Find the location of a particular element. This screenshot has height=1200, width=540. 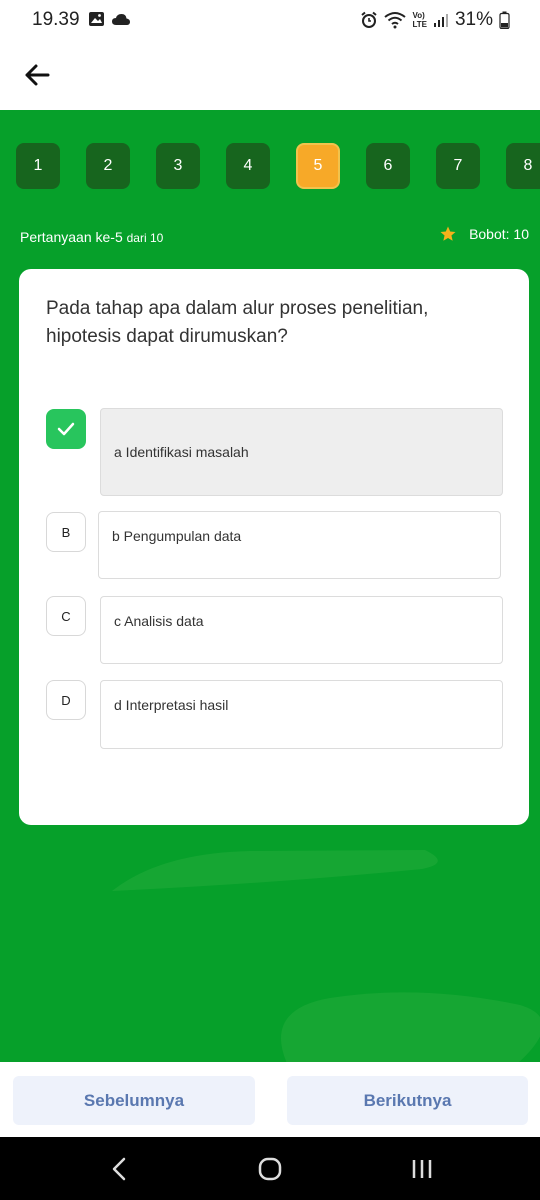

system-recents-icon is located at coordinates (422, 1169).